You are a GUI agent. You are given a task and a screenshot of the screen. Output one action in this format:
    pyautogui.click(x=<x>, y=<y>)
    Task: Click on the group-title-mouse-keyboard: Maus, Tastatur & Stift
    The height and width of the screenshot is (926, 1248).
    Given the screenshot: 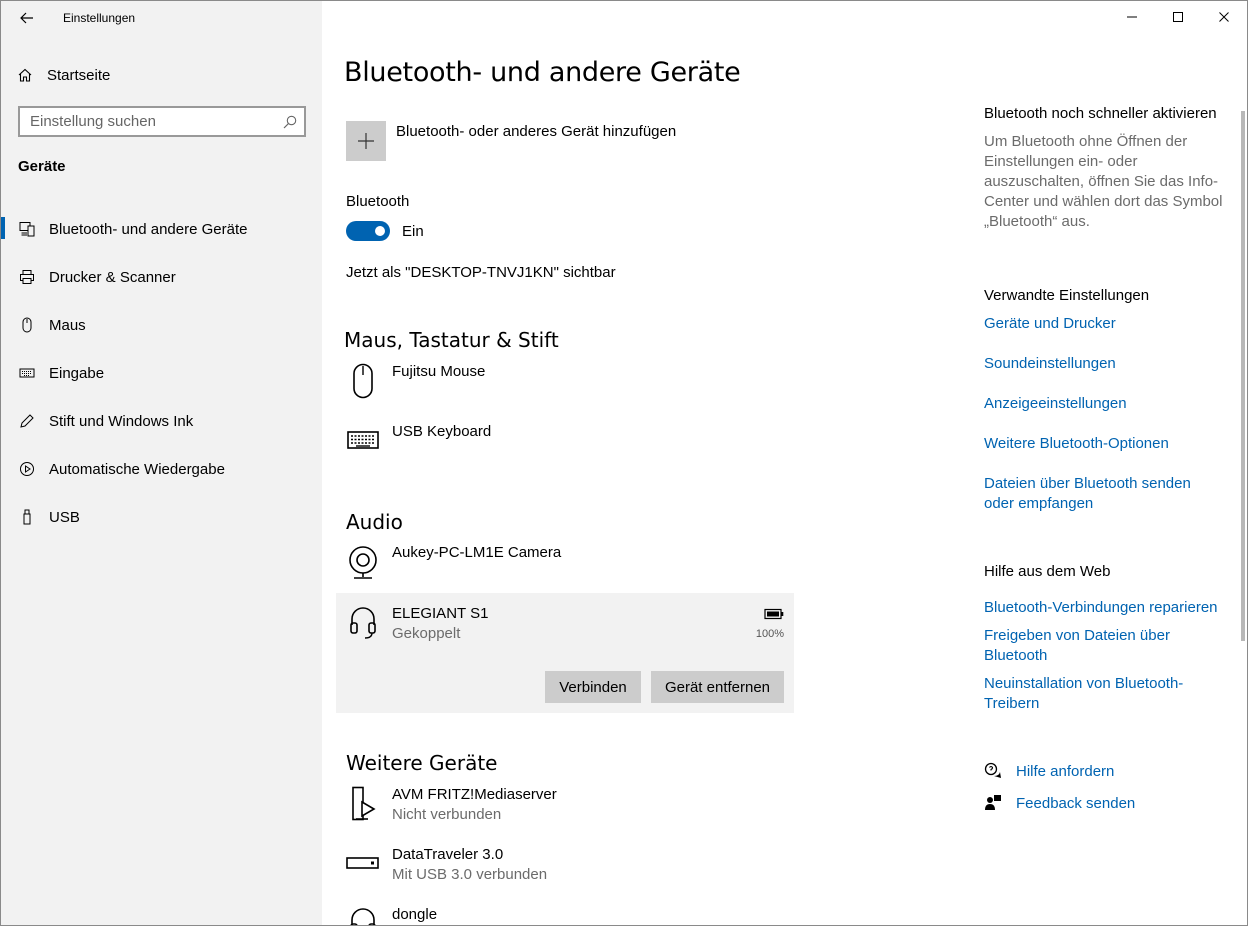 What is the action you would take?
    pyautogui.click(x=451, y=340)
    